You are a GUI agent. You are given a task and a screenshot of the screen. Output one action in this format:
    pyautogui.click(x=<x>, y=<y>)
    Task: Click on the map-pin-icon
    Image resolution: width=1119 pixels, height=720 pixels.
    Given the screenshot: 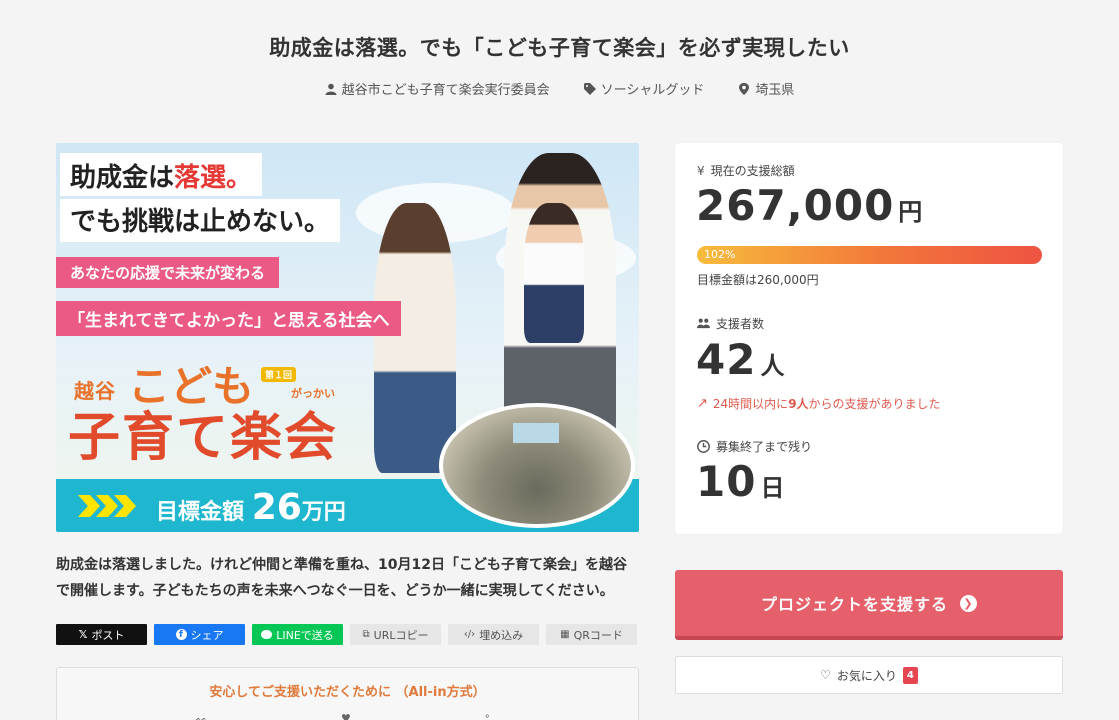 What is the action you would take?
    pyautogui.click(x=744, y=88)
    